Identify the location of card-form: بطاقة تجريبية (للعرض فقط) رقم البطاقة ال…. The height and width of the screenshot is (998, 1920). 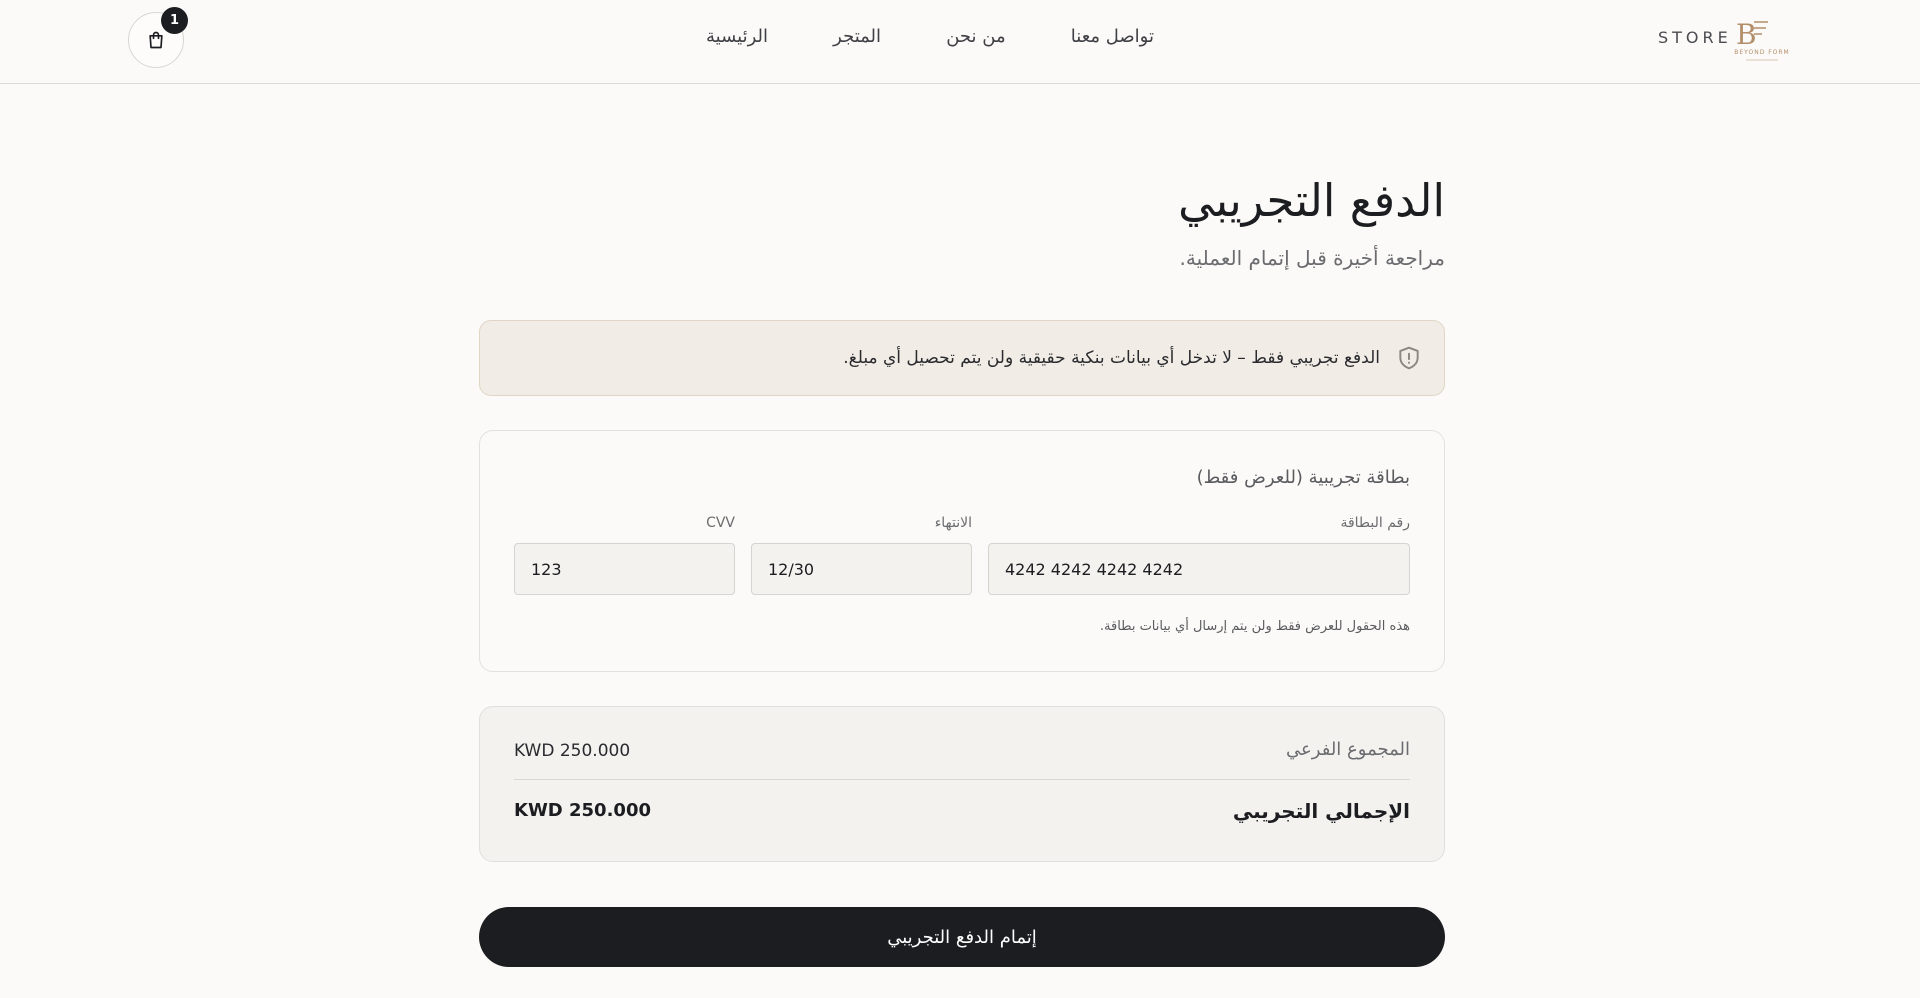
(962, 551).